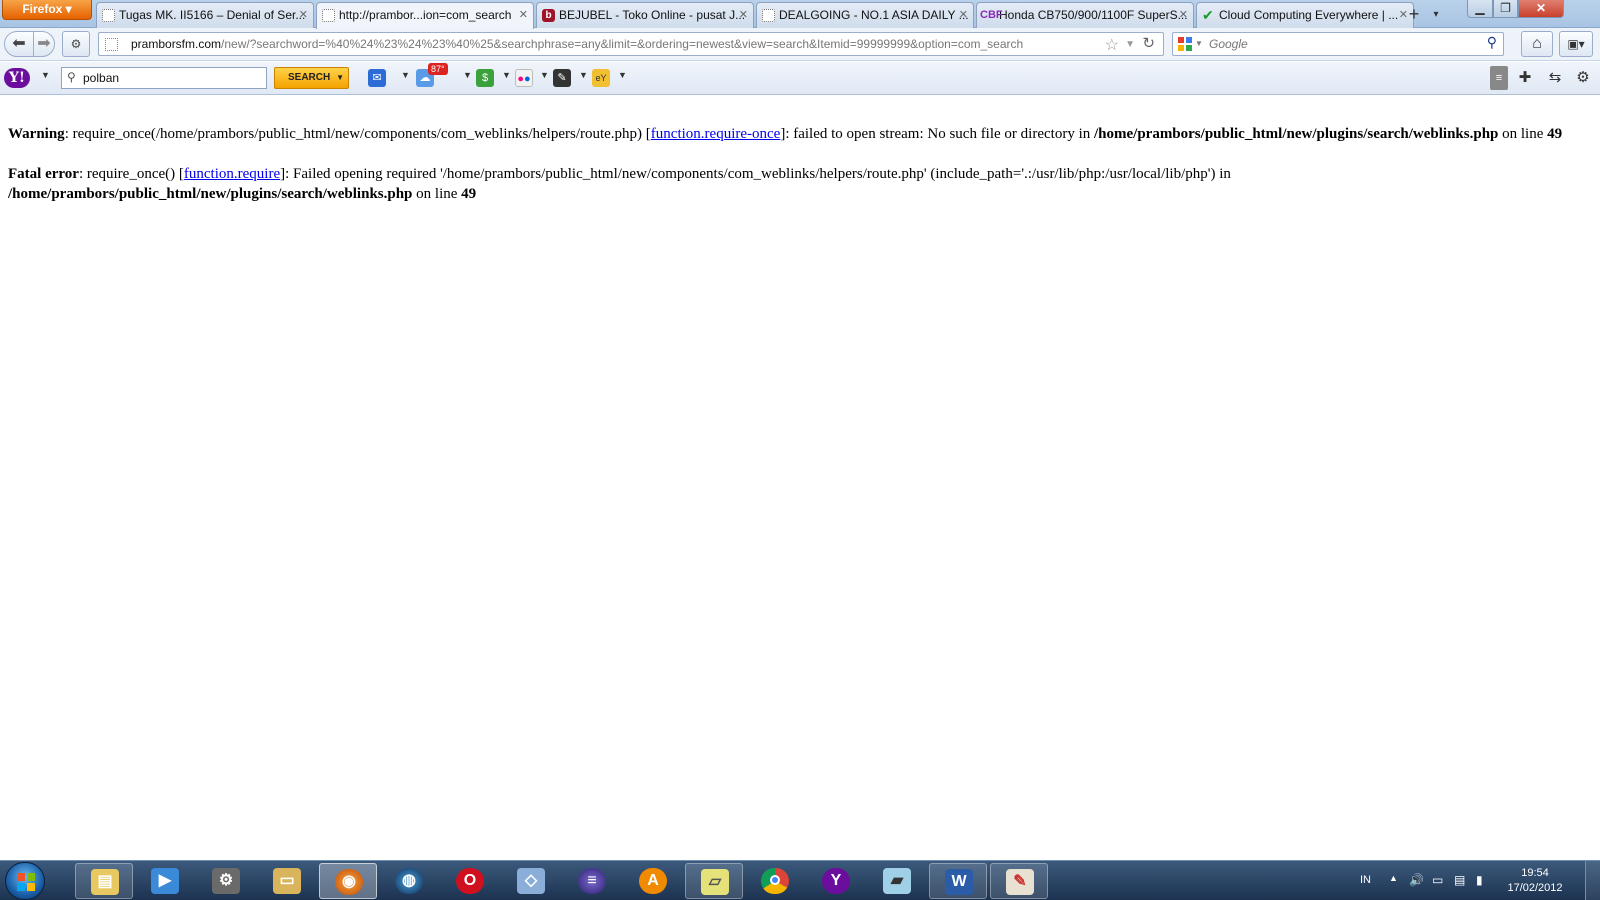  I want to click on search-icon: ⚲, so click(1492, 42).